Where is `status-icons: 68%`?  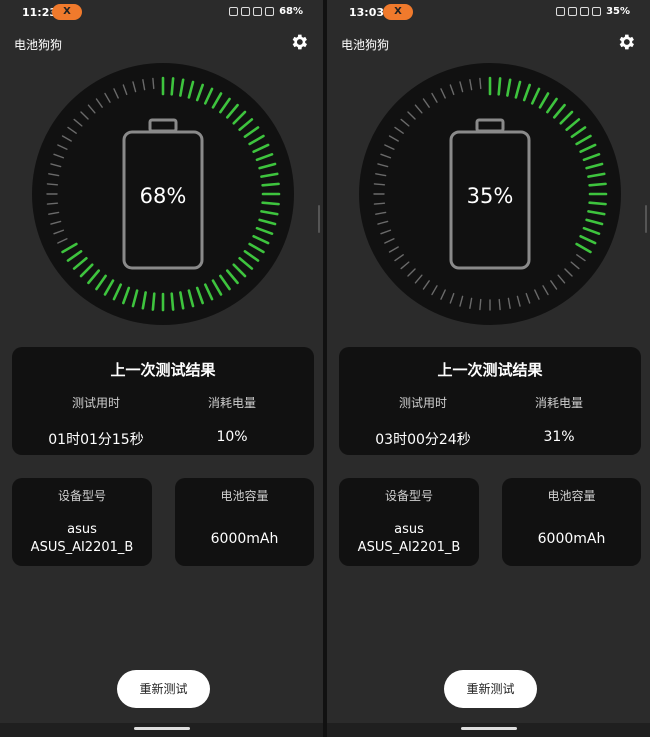
status-icons: 68% is located at coordinates (266, 11).